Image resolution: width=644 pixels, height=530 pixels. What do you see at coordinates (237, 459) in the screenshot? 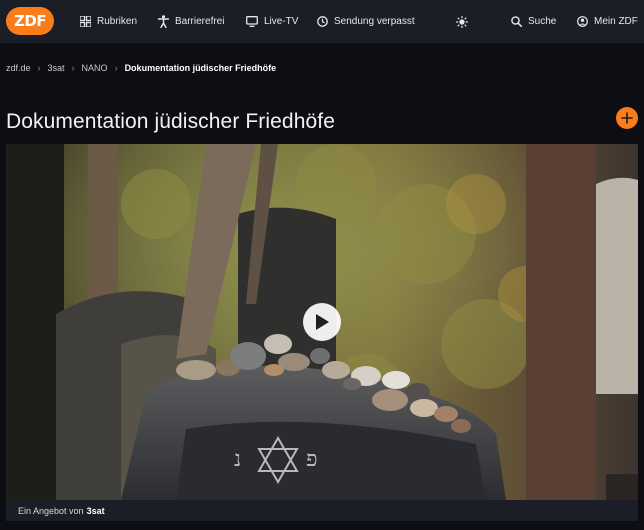
I see `svg-text: נ` at bounding box center [237, 459].